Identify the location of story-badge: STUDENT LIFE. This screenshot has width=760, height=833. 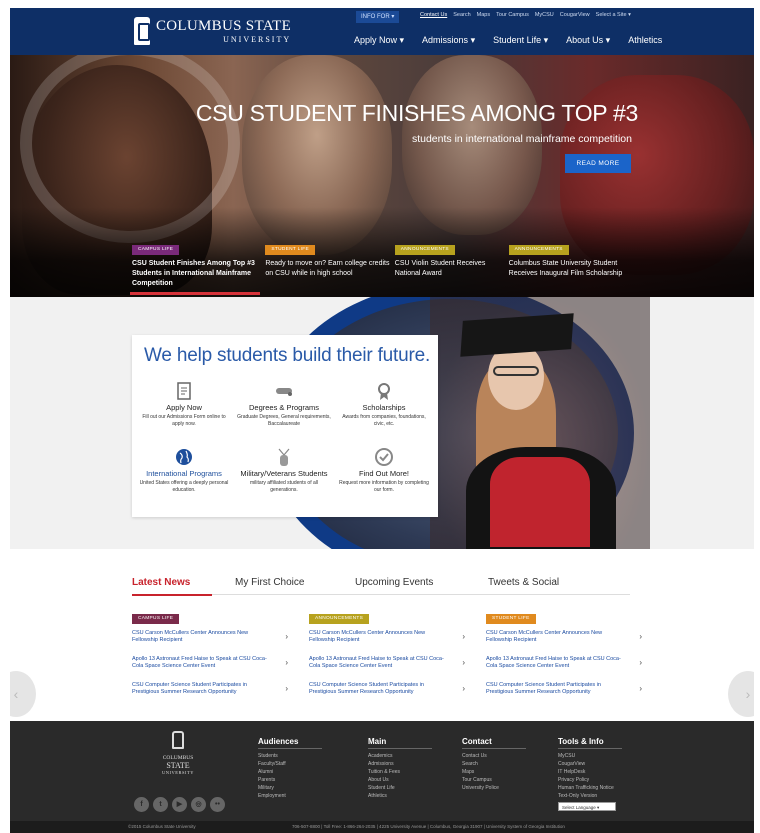
(290, 250).